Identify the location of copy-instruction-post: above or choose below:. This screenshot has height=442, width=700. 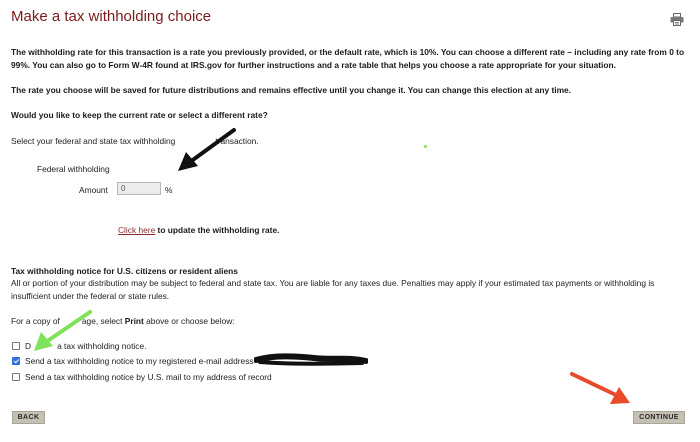
(190, 321).